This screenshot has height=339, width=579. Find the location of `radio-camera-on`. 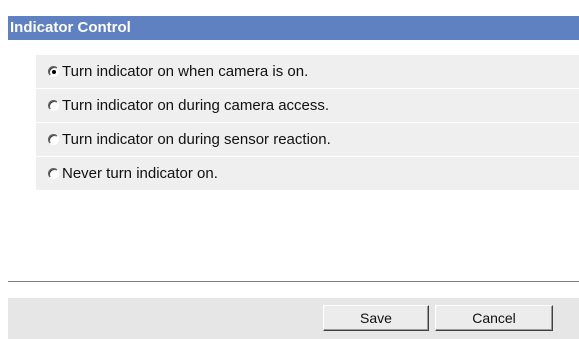

radio-camera-on is located at coordinates (53, 71).